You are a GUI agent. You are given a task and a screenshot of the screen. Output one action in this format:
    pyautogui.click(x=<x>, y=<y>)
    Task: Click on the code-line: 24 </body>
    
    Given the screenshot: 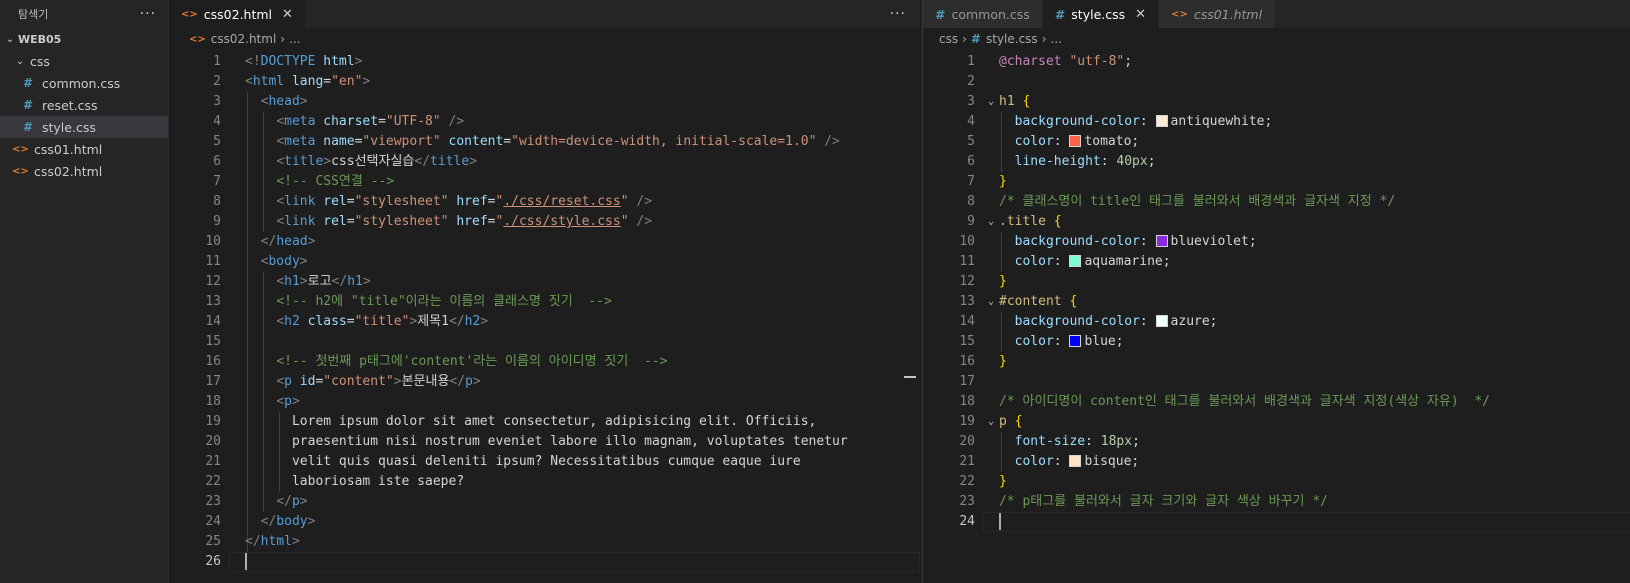 What is the action you would take?
    pyautogui.click(x=544, y=522)
    